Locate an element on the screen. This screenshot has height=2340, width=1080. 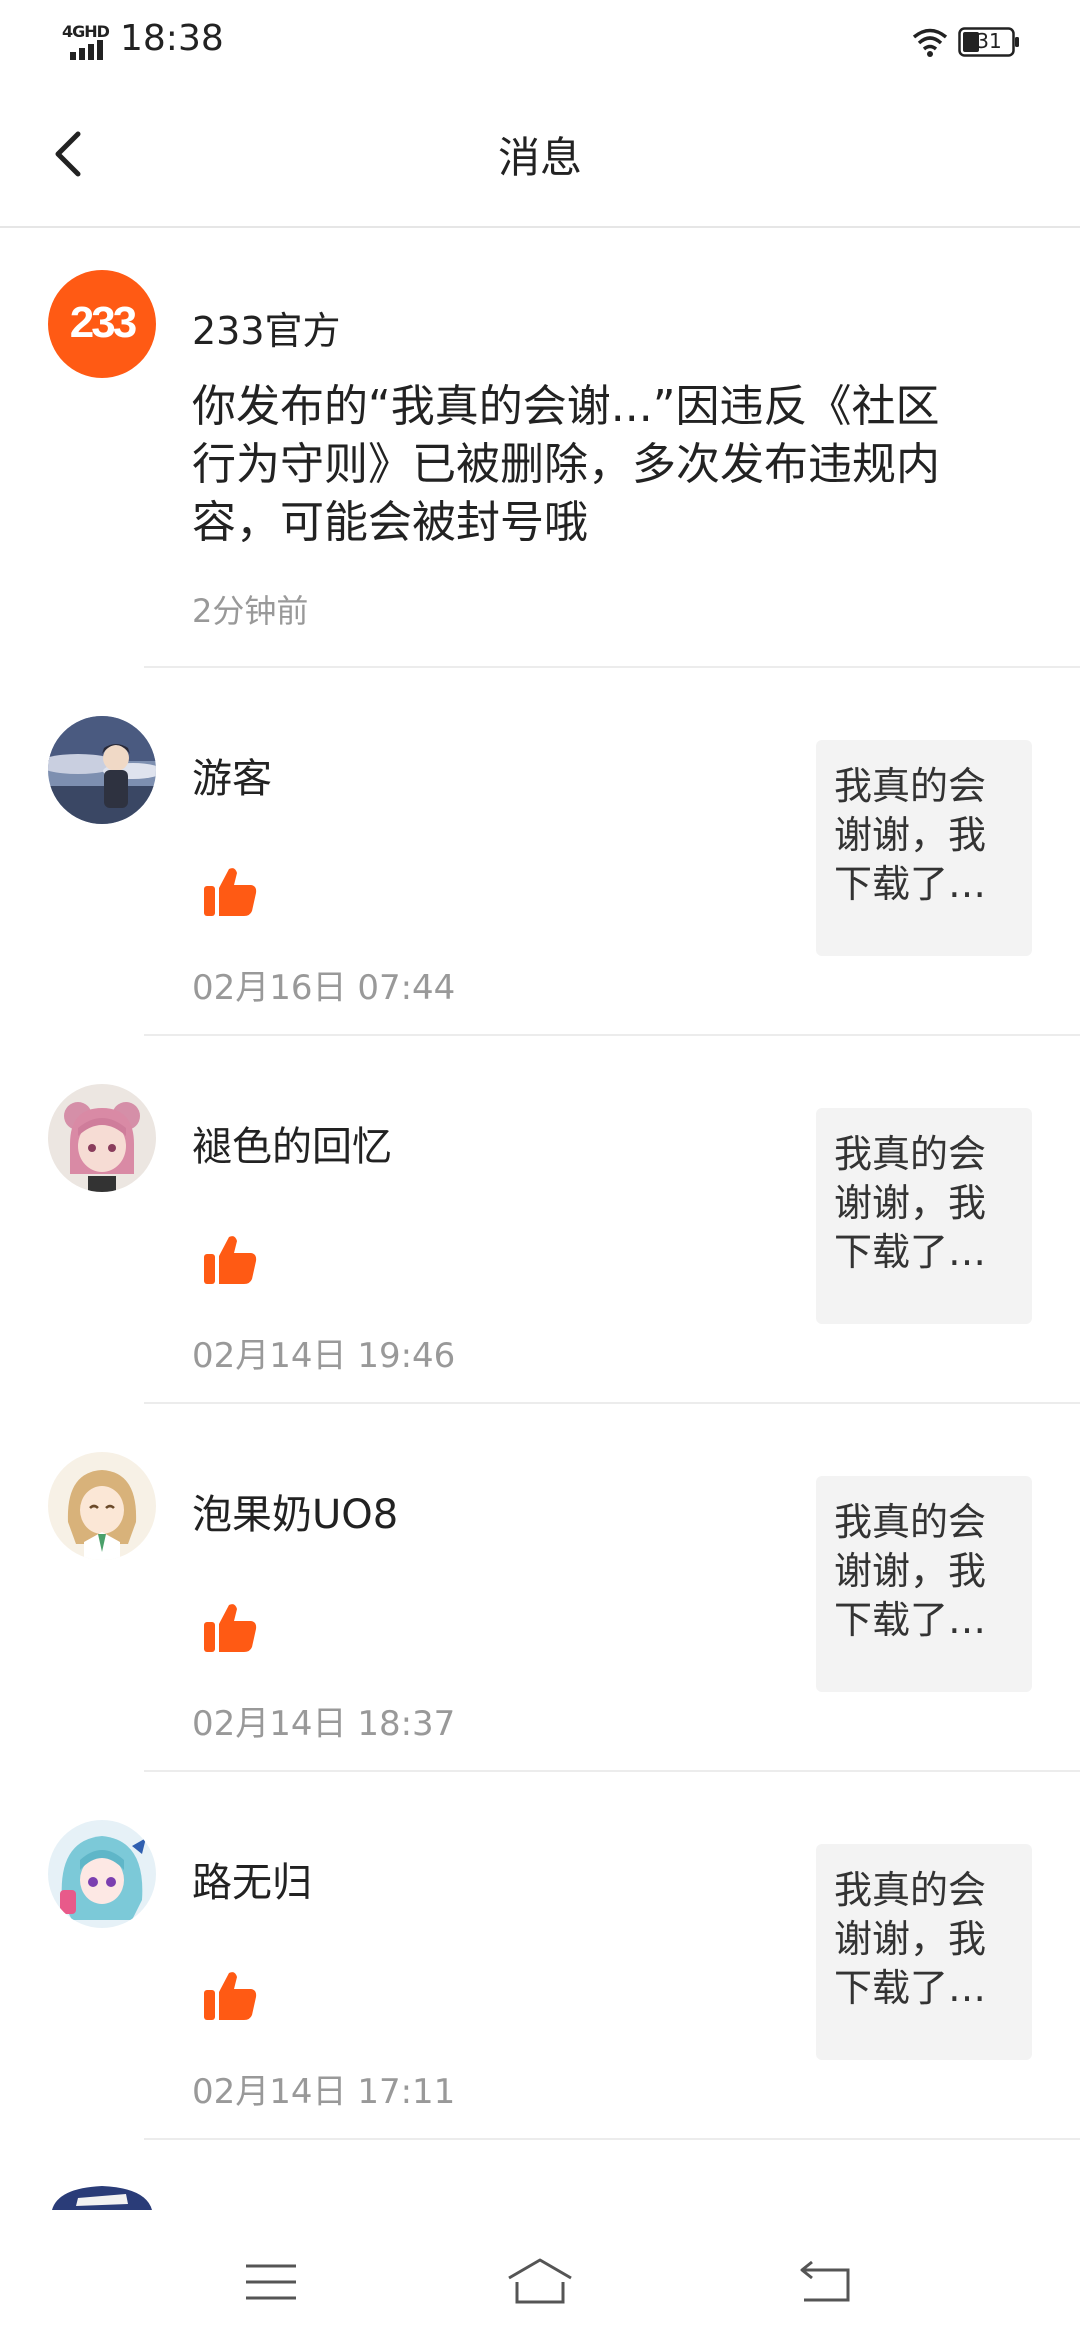
home-button is located at coordinates (540, 2282).